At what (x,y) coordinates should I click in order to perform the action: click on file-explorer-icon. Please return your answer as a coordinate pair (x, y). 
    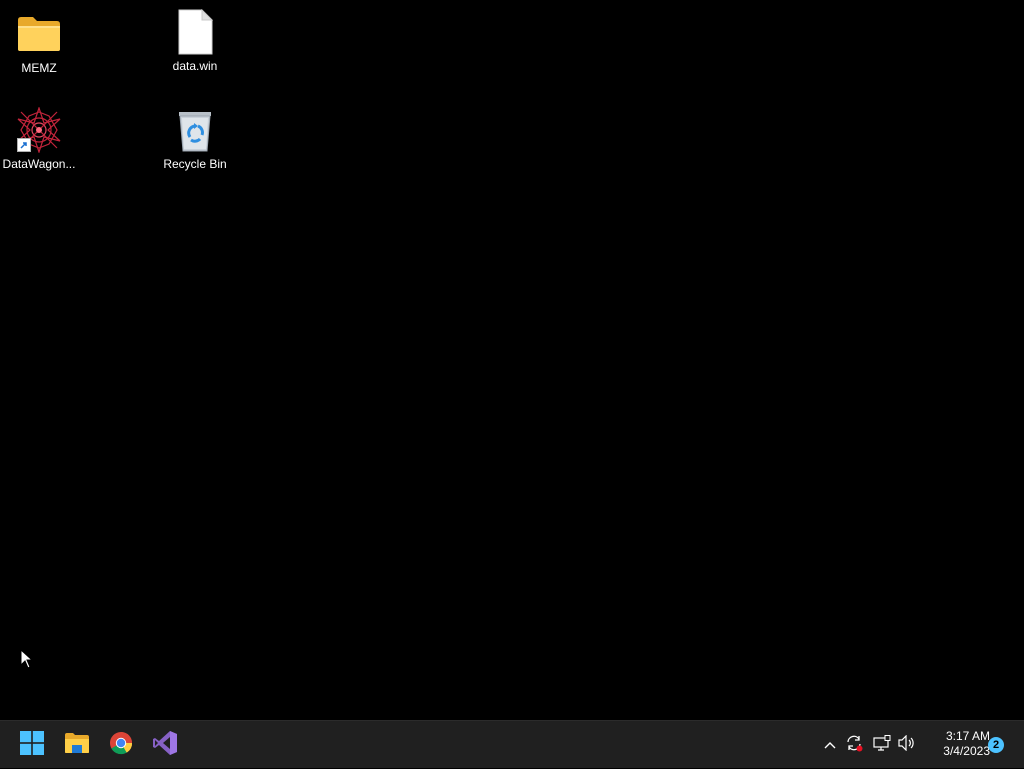
    Looking at the image, I should click on (77, 745).